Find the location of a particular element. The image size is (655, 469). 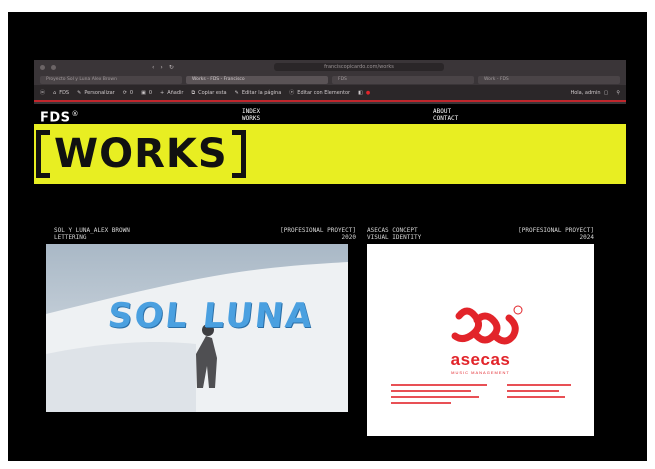

comments-button: ▣ 0 is located at coordinates (146, 93).